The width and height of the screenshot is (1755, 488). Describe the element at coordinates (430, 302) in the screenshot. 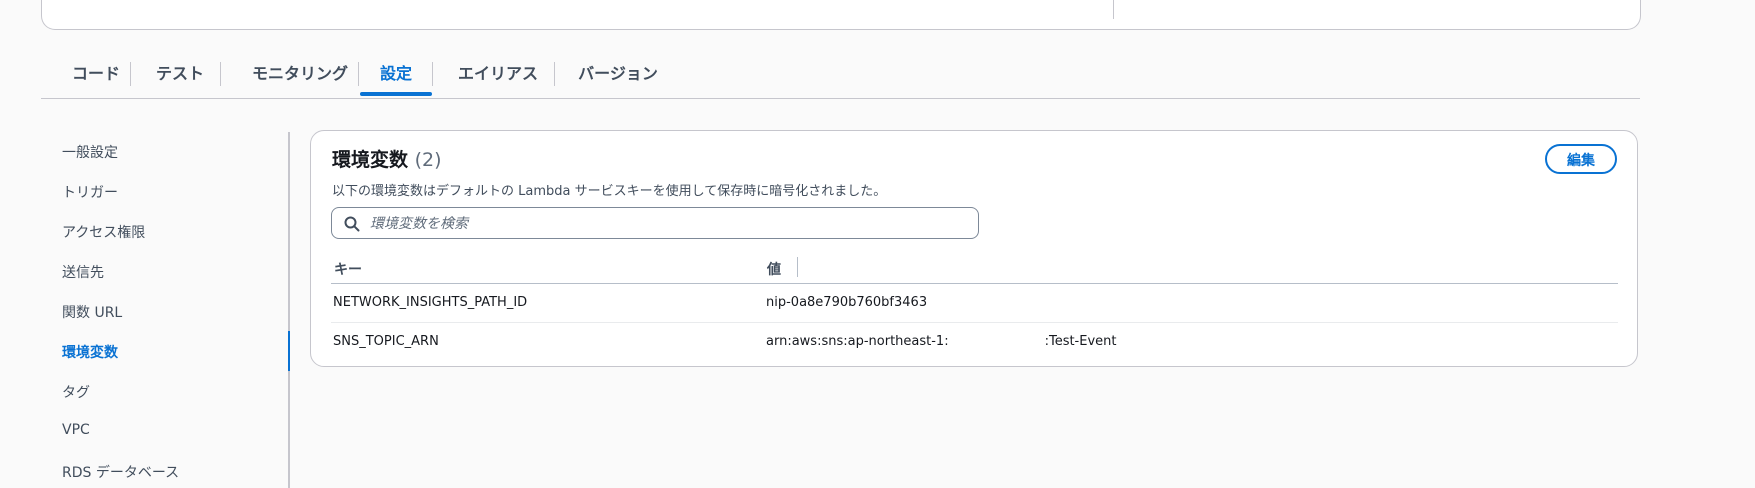

I see `env-key-cell: NETWORK_INSIGHTS_PATH_ID` at that location.